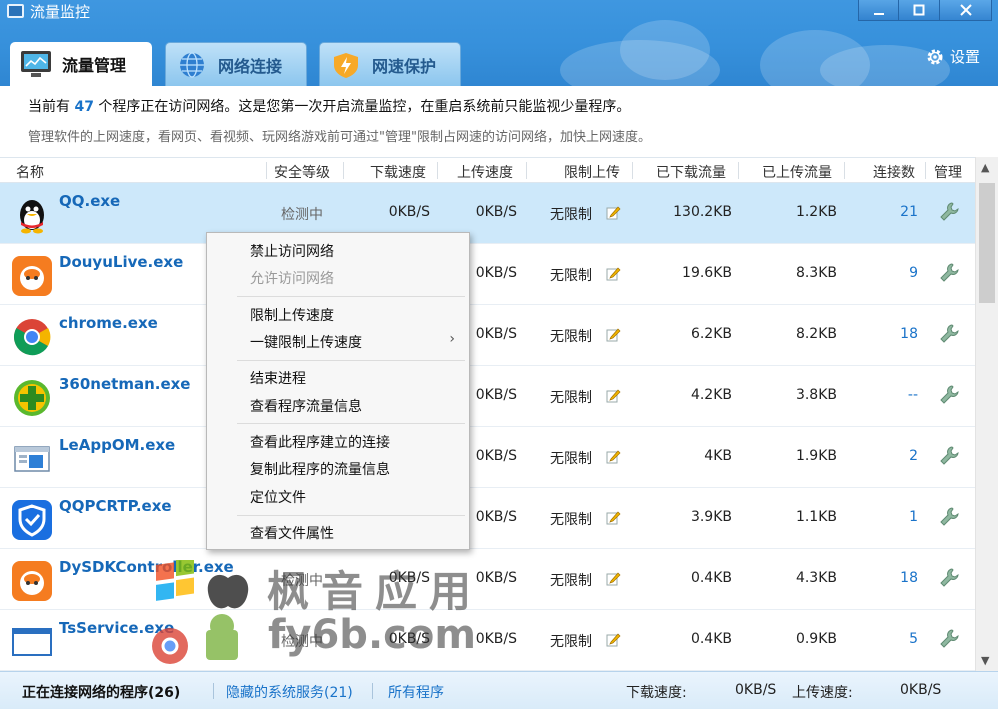 The height and width of the screenshot is (709, 998). I want to click on table-row: chrome.exe 0KB/S 无限制 6.2KB 8.2KB 18, so click(487, 335).